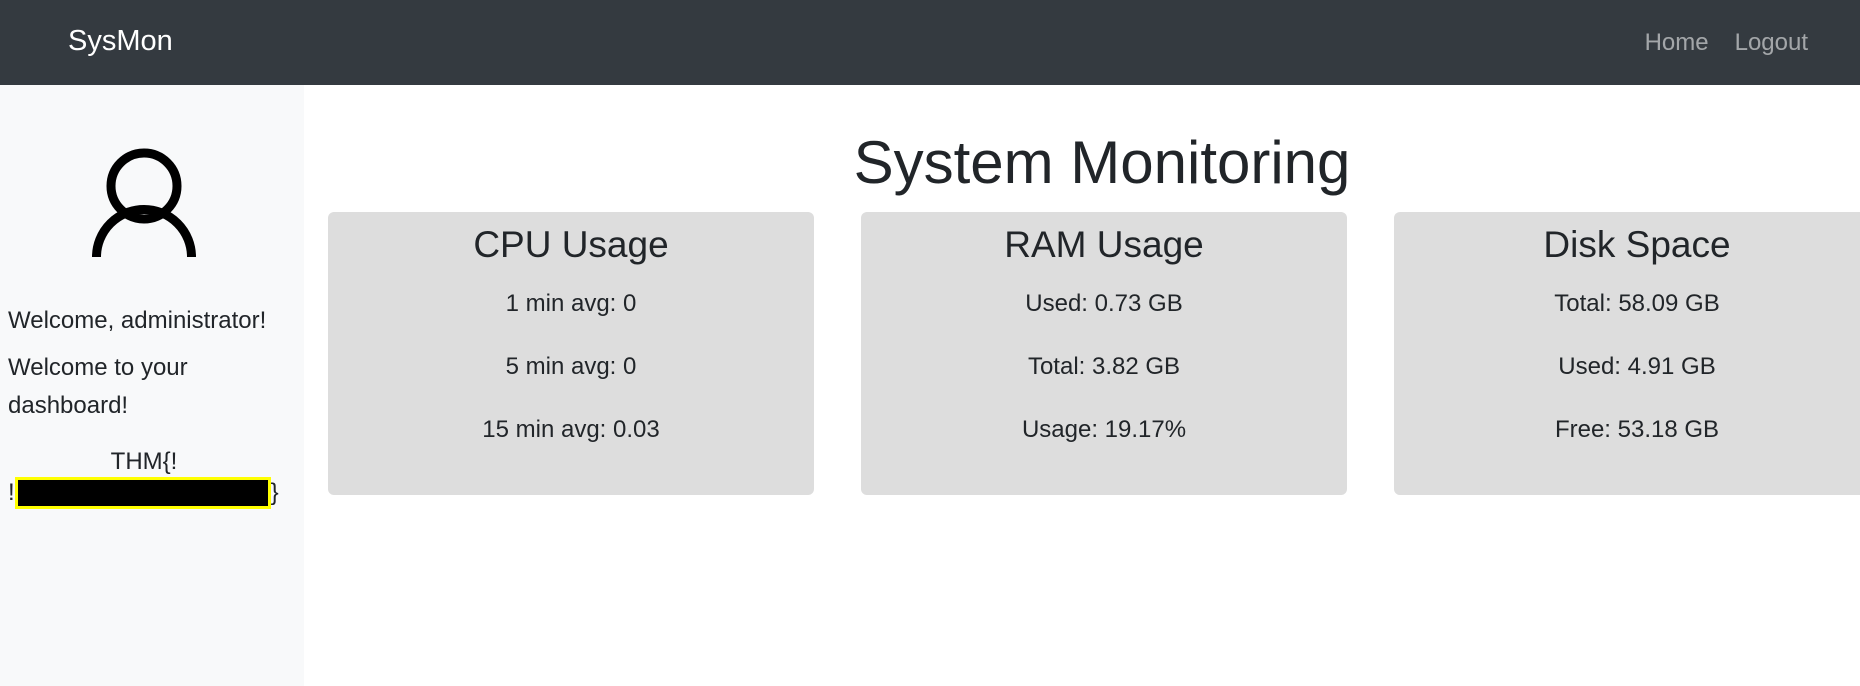  I want to click on cpu-15min-avg: 15 min avg: 0.03, so click(571, 429).